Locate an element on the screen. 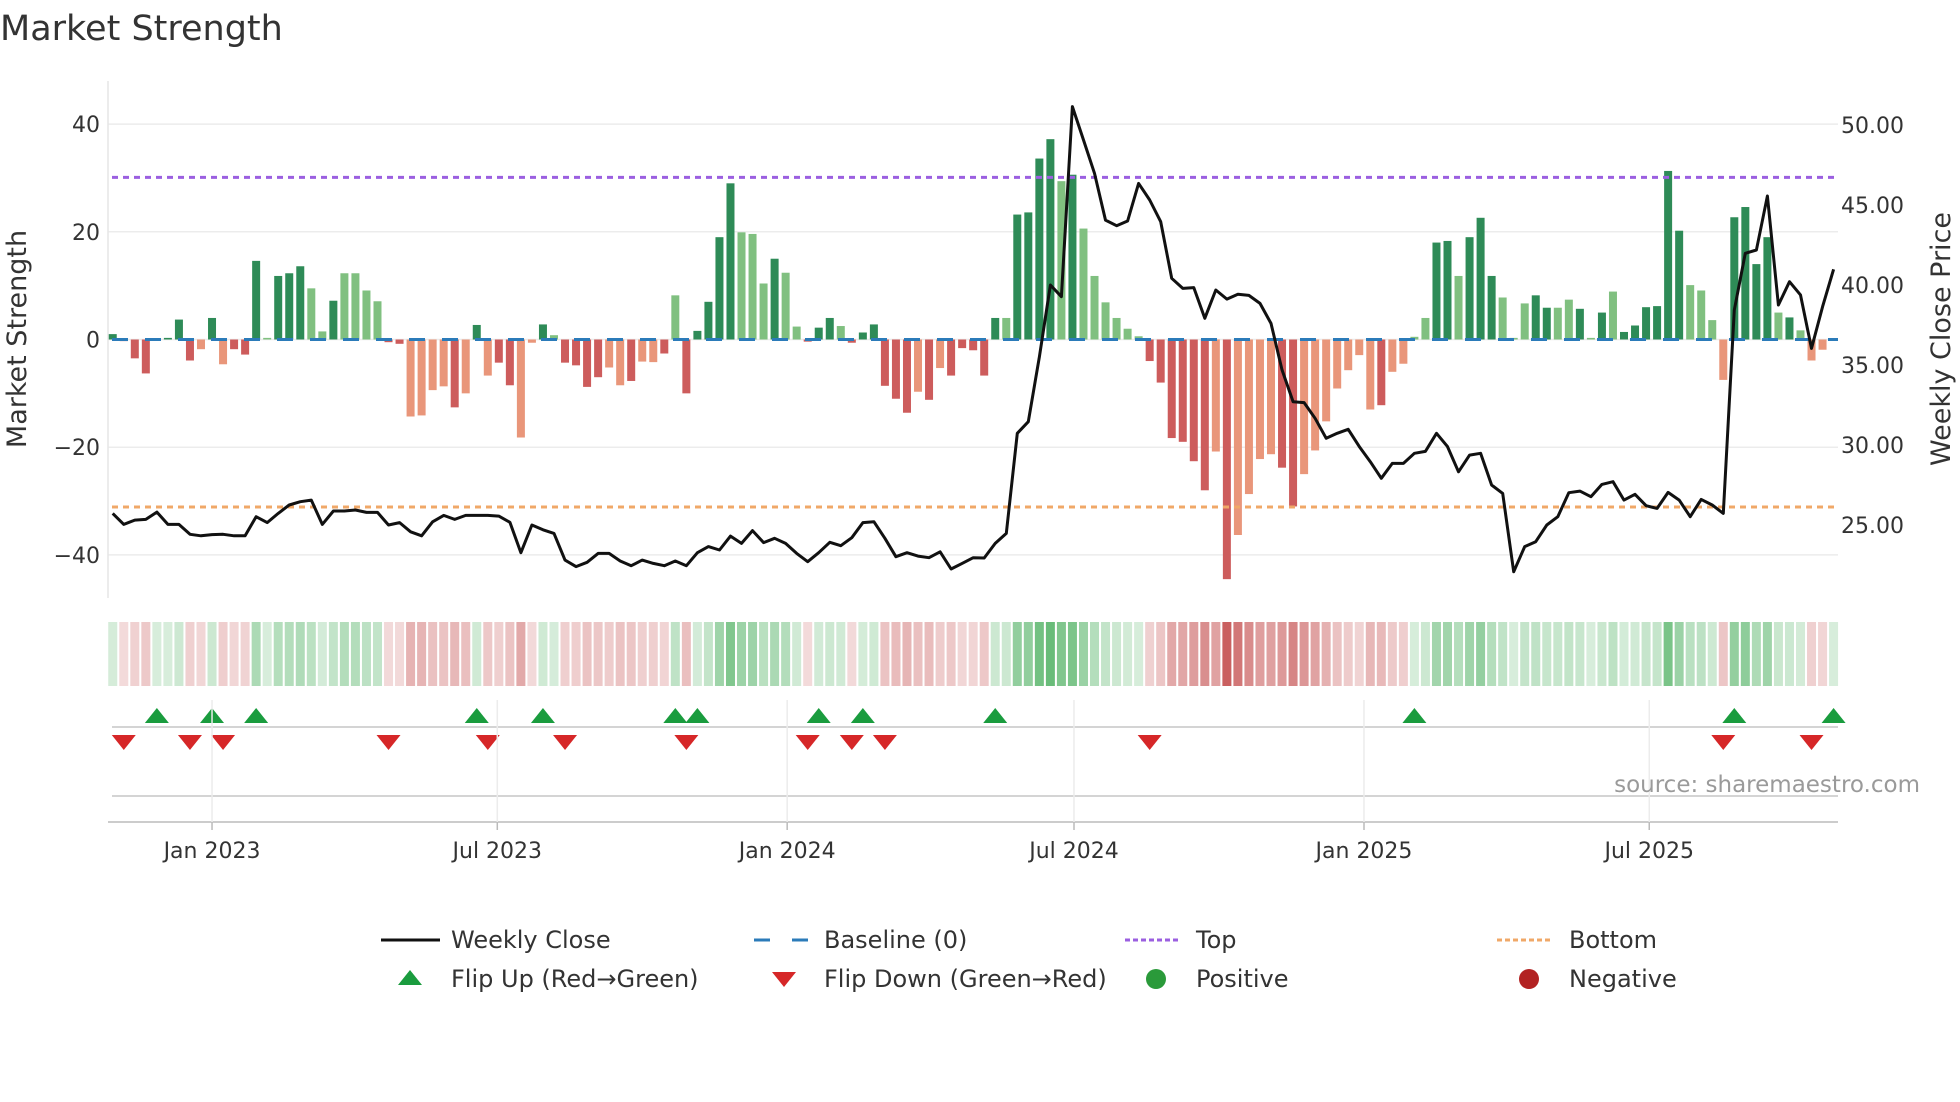  legend-label: Top is located at coordinates (1216, 940).